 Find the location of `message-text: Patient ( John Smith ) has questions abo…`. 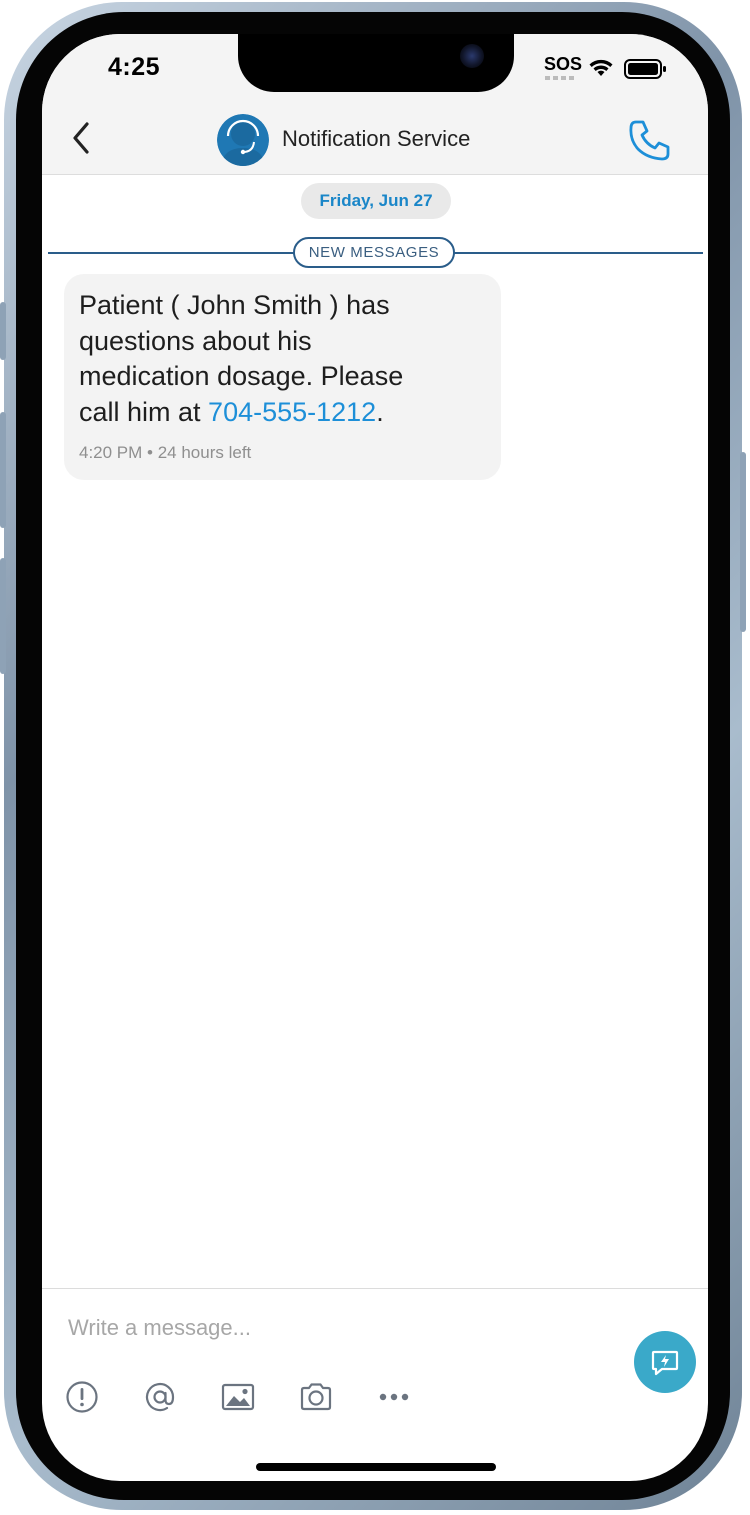

message-text: Patient ( John Smith ) has questions abo… is located at coordinates (282, 359).